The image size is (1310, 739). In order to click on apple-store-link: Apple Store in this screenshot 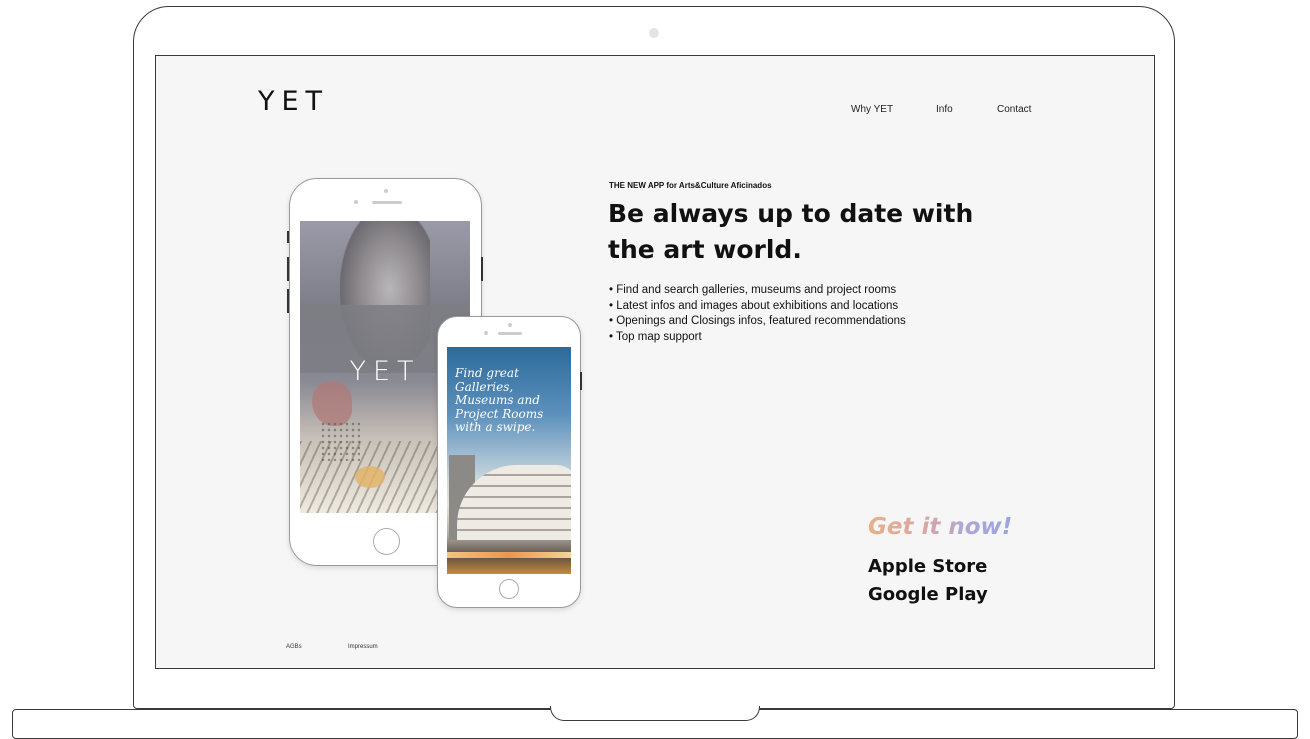, I will do `click(927, 566)`.